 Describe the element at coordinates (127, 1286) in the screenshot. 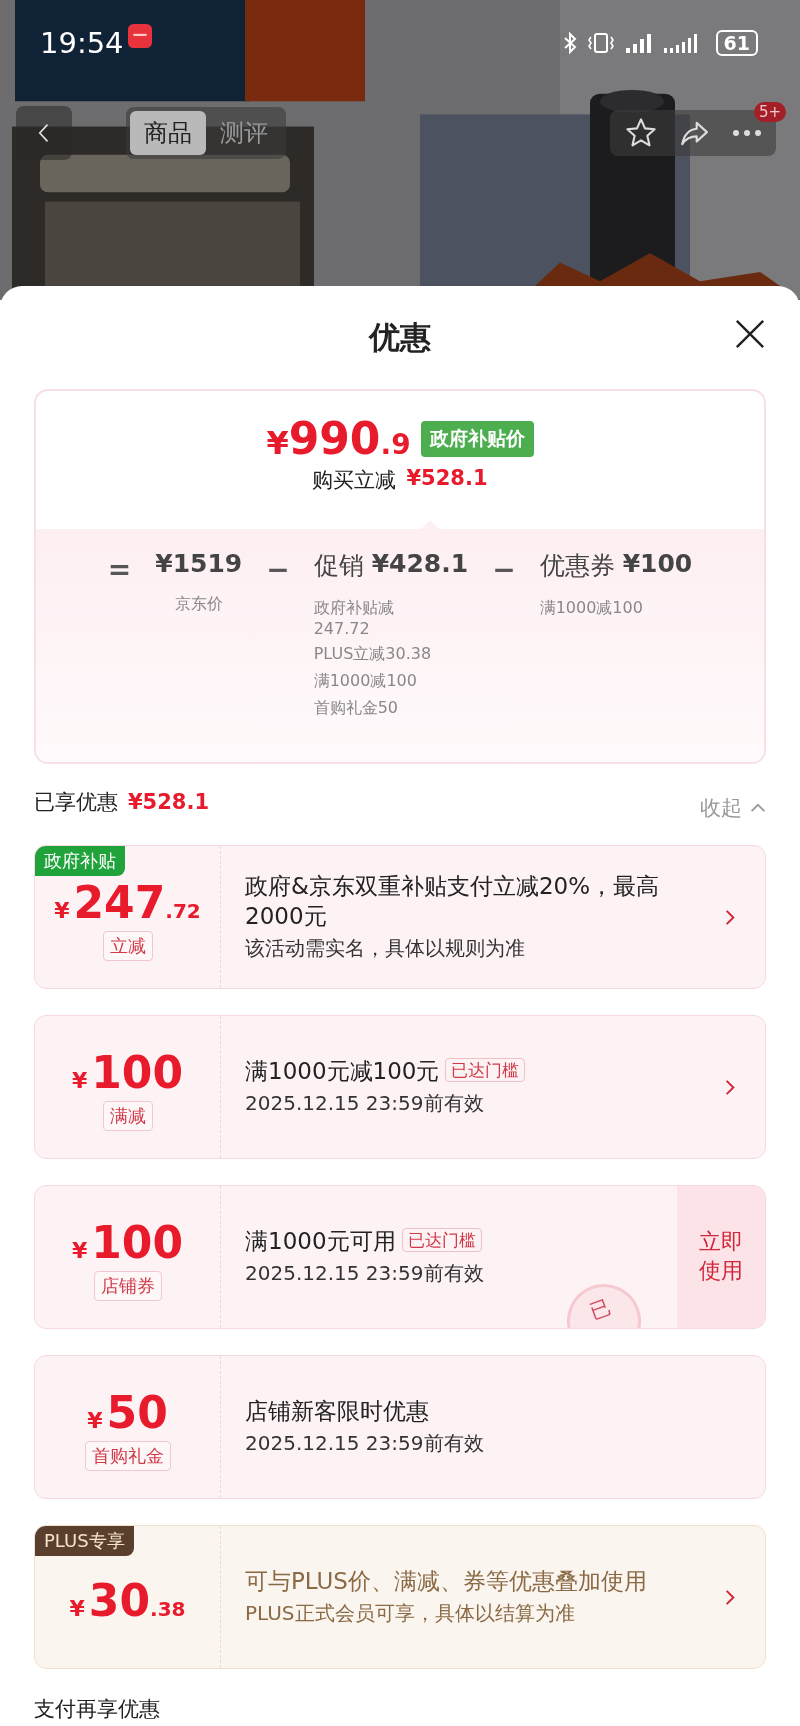

I see `coupon-type: 店铺券` at that location.